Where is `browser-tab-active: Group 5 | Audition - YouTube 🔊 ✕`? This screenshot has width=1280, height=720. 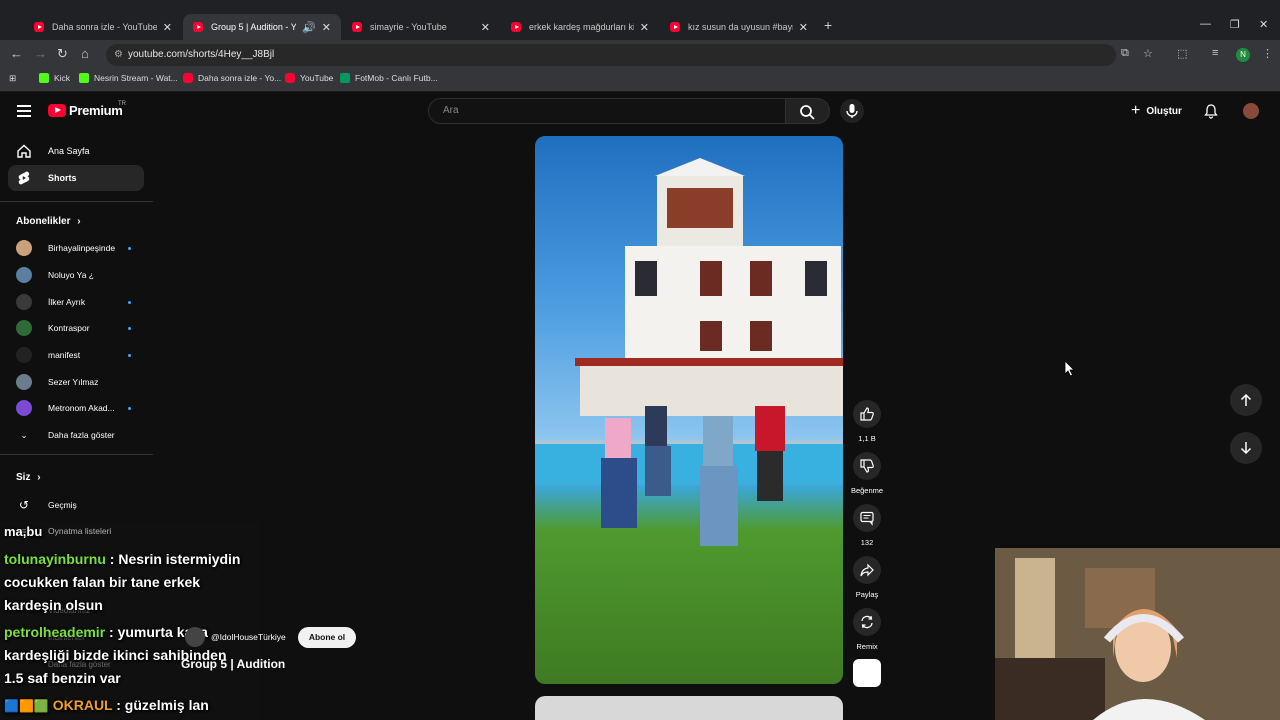 browser-tab-active: Group 5 | Audition - YouTube 🔊 ✕ is located at coordinates (262, 27).